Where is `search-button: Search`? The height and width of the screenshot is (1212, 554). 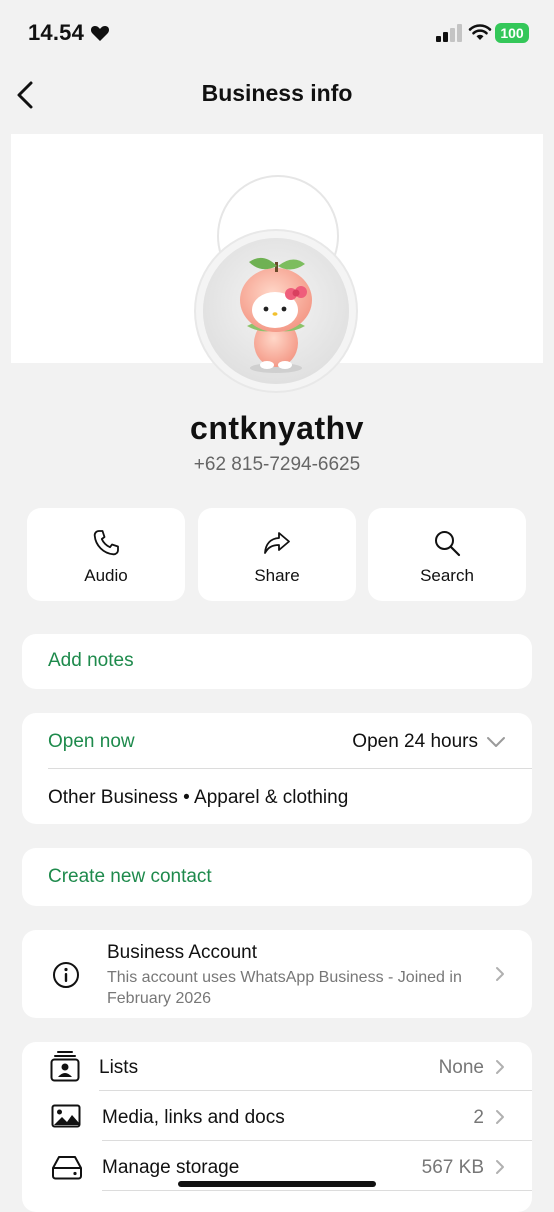
search-button: Search is located at coordinates (447, 554).